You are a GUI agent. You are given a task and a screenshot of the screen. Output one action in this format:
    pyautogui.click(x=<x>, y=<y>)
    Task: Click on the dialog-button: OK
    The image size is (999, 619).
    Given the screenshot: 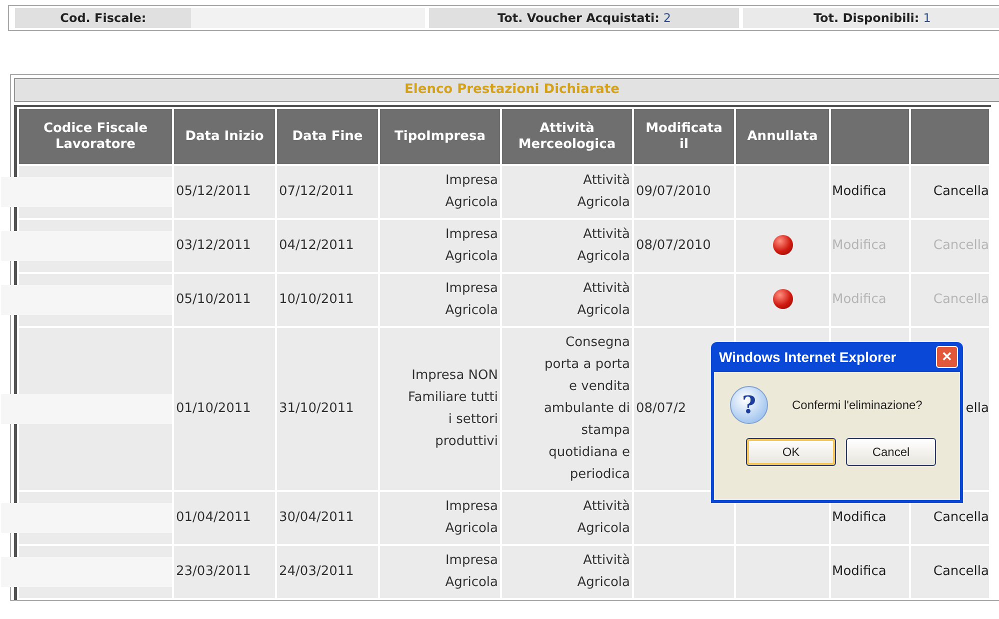 What is the action you would take?
    pyautogui.click(x=791, y=452)
    